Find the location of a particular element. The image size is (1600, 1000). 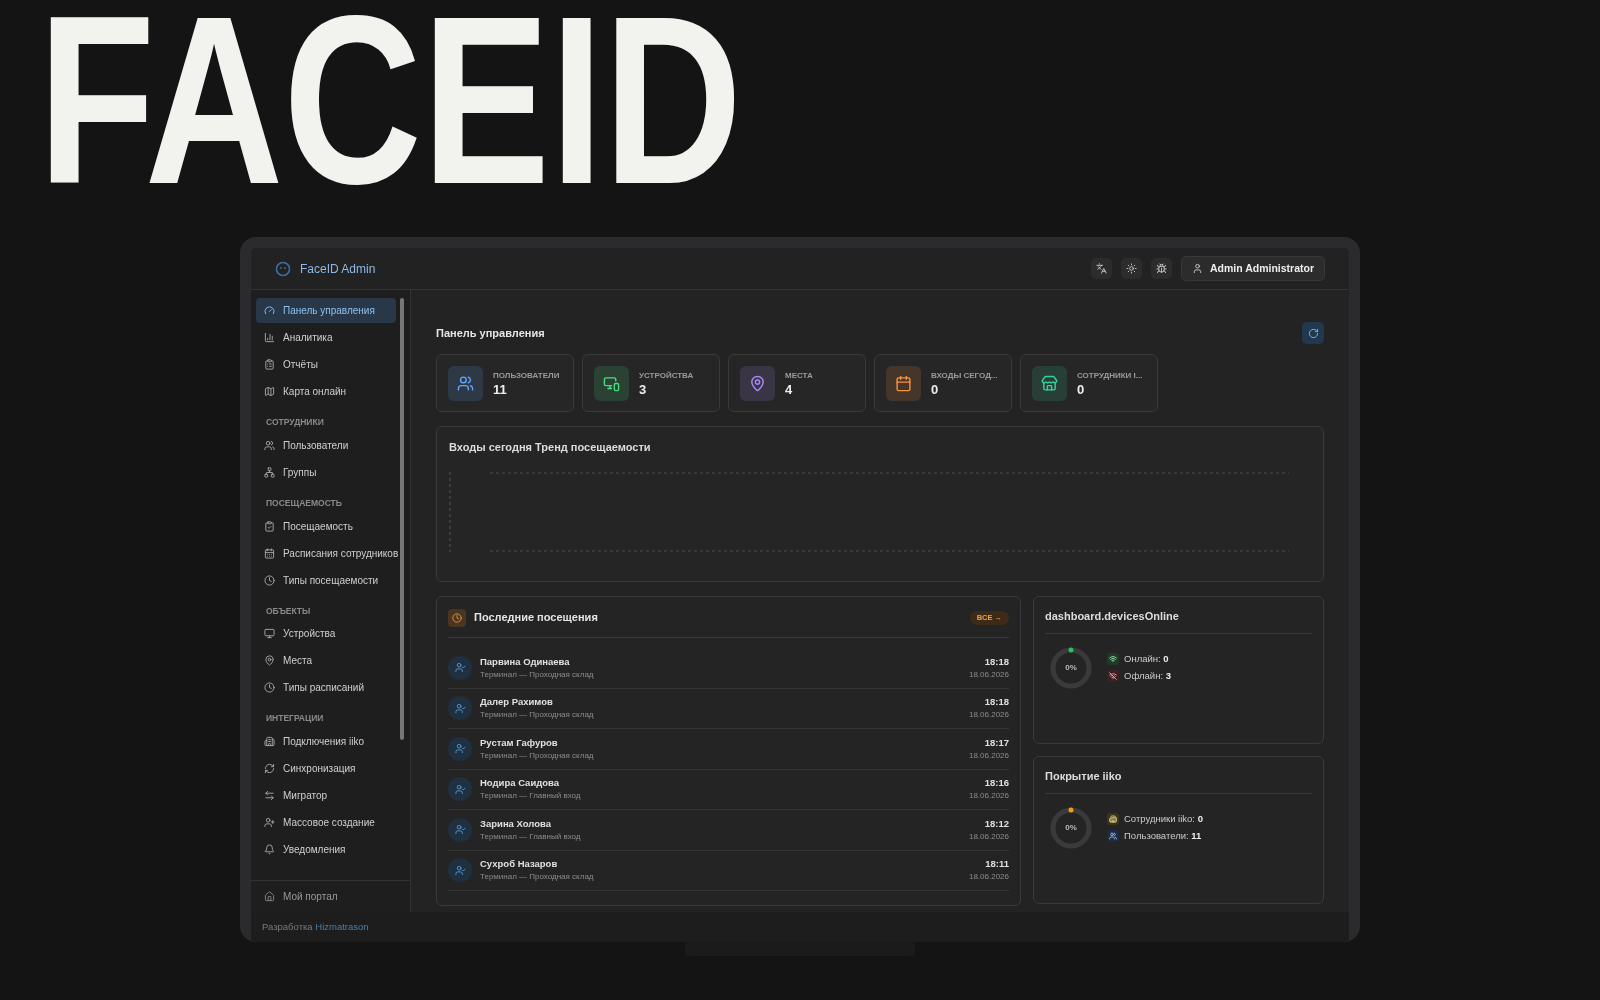

sidebar-item: Отчёты is located at coordinates (326, 364).